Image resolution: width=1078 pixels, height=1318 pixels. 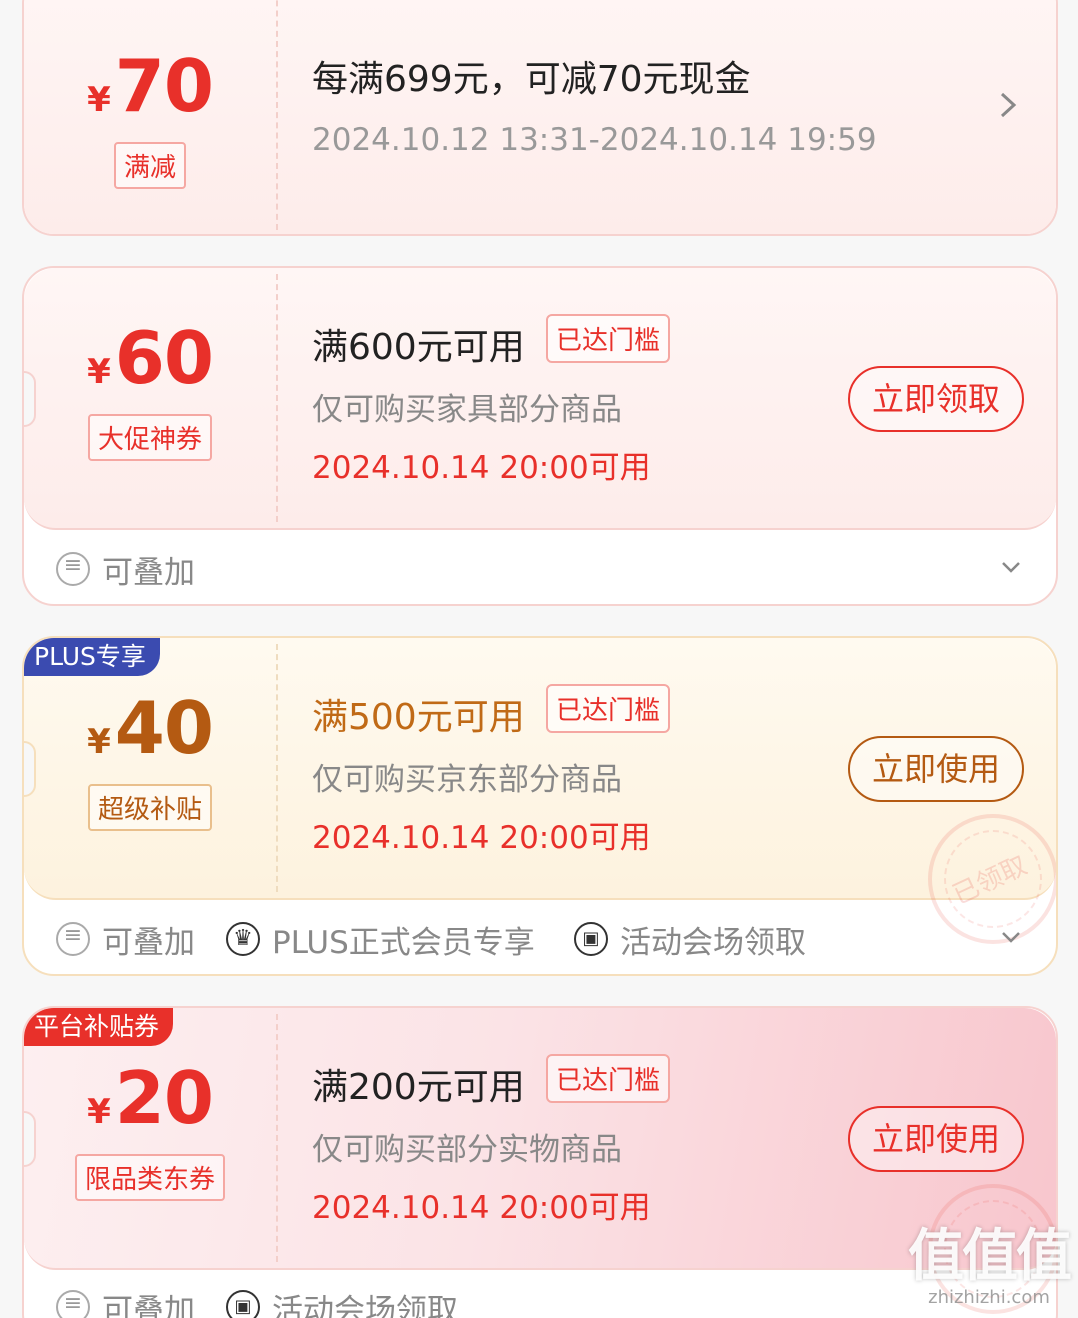 I want to click on coupon-type-tag: 超级补贴, so click(x=150, y=807).